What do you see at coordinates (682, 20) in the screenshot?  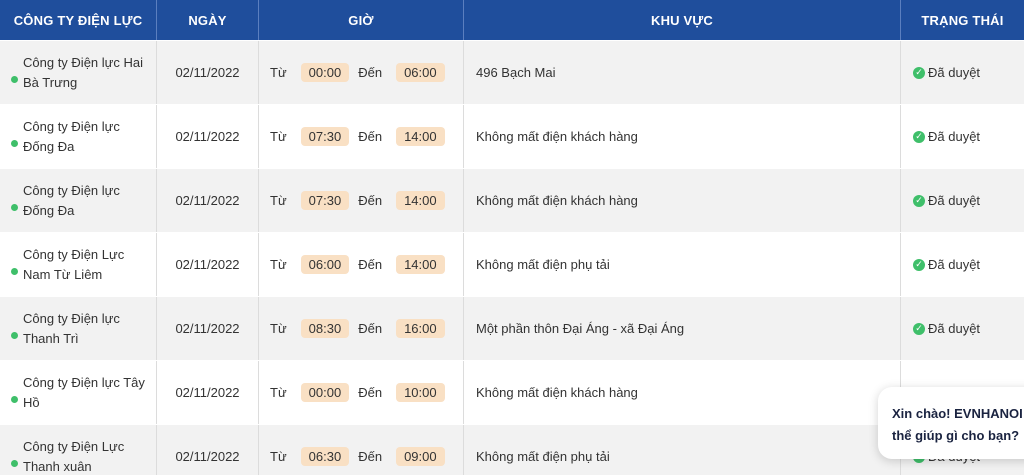 I see `header-area: KHU VỰC` at bounding box center [682, 20].